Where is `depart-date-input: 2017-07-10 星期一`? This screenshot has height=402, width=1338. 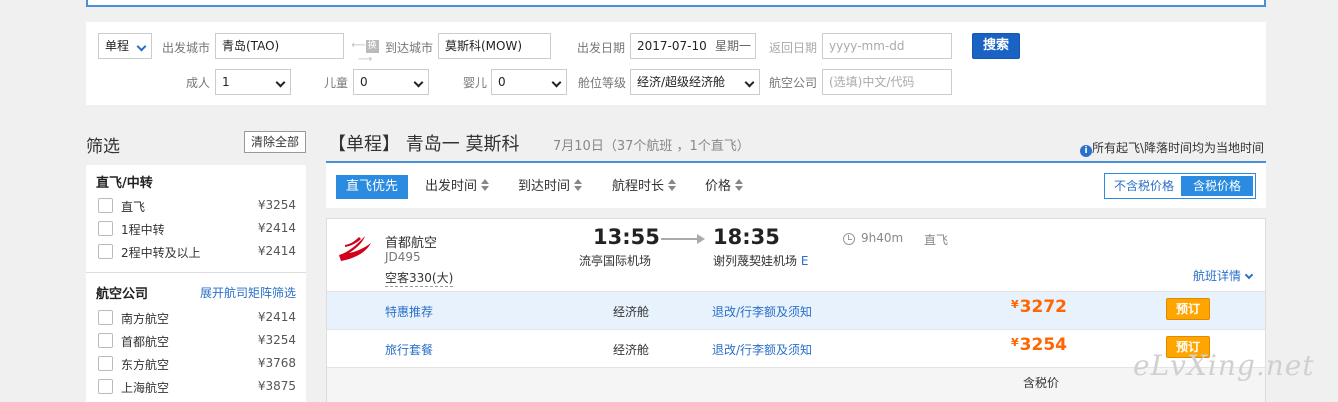 depart-date-input: 2017-07-10 星期一 is located at coordinates (693, 46).